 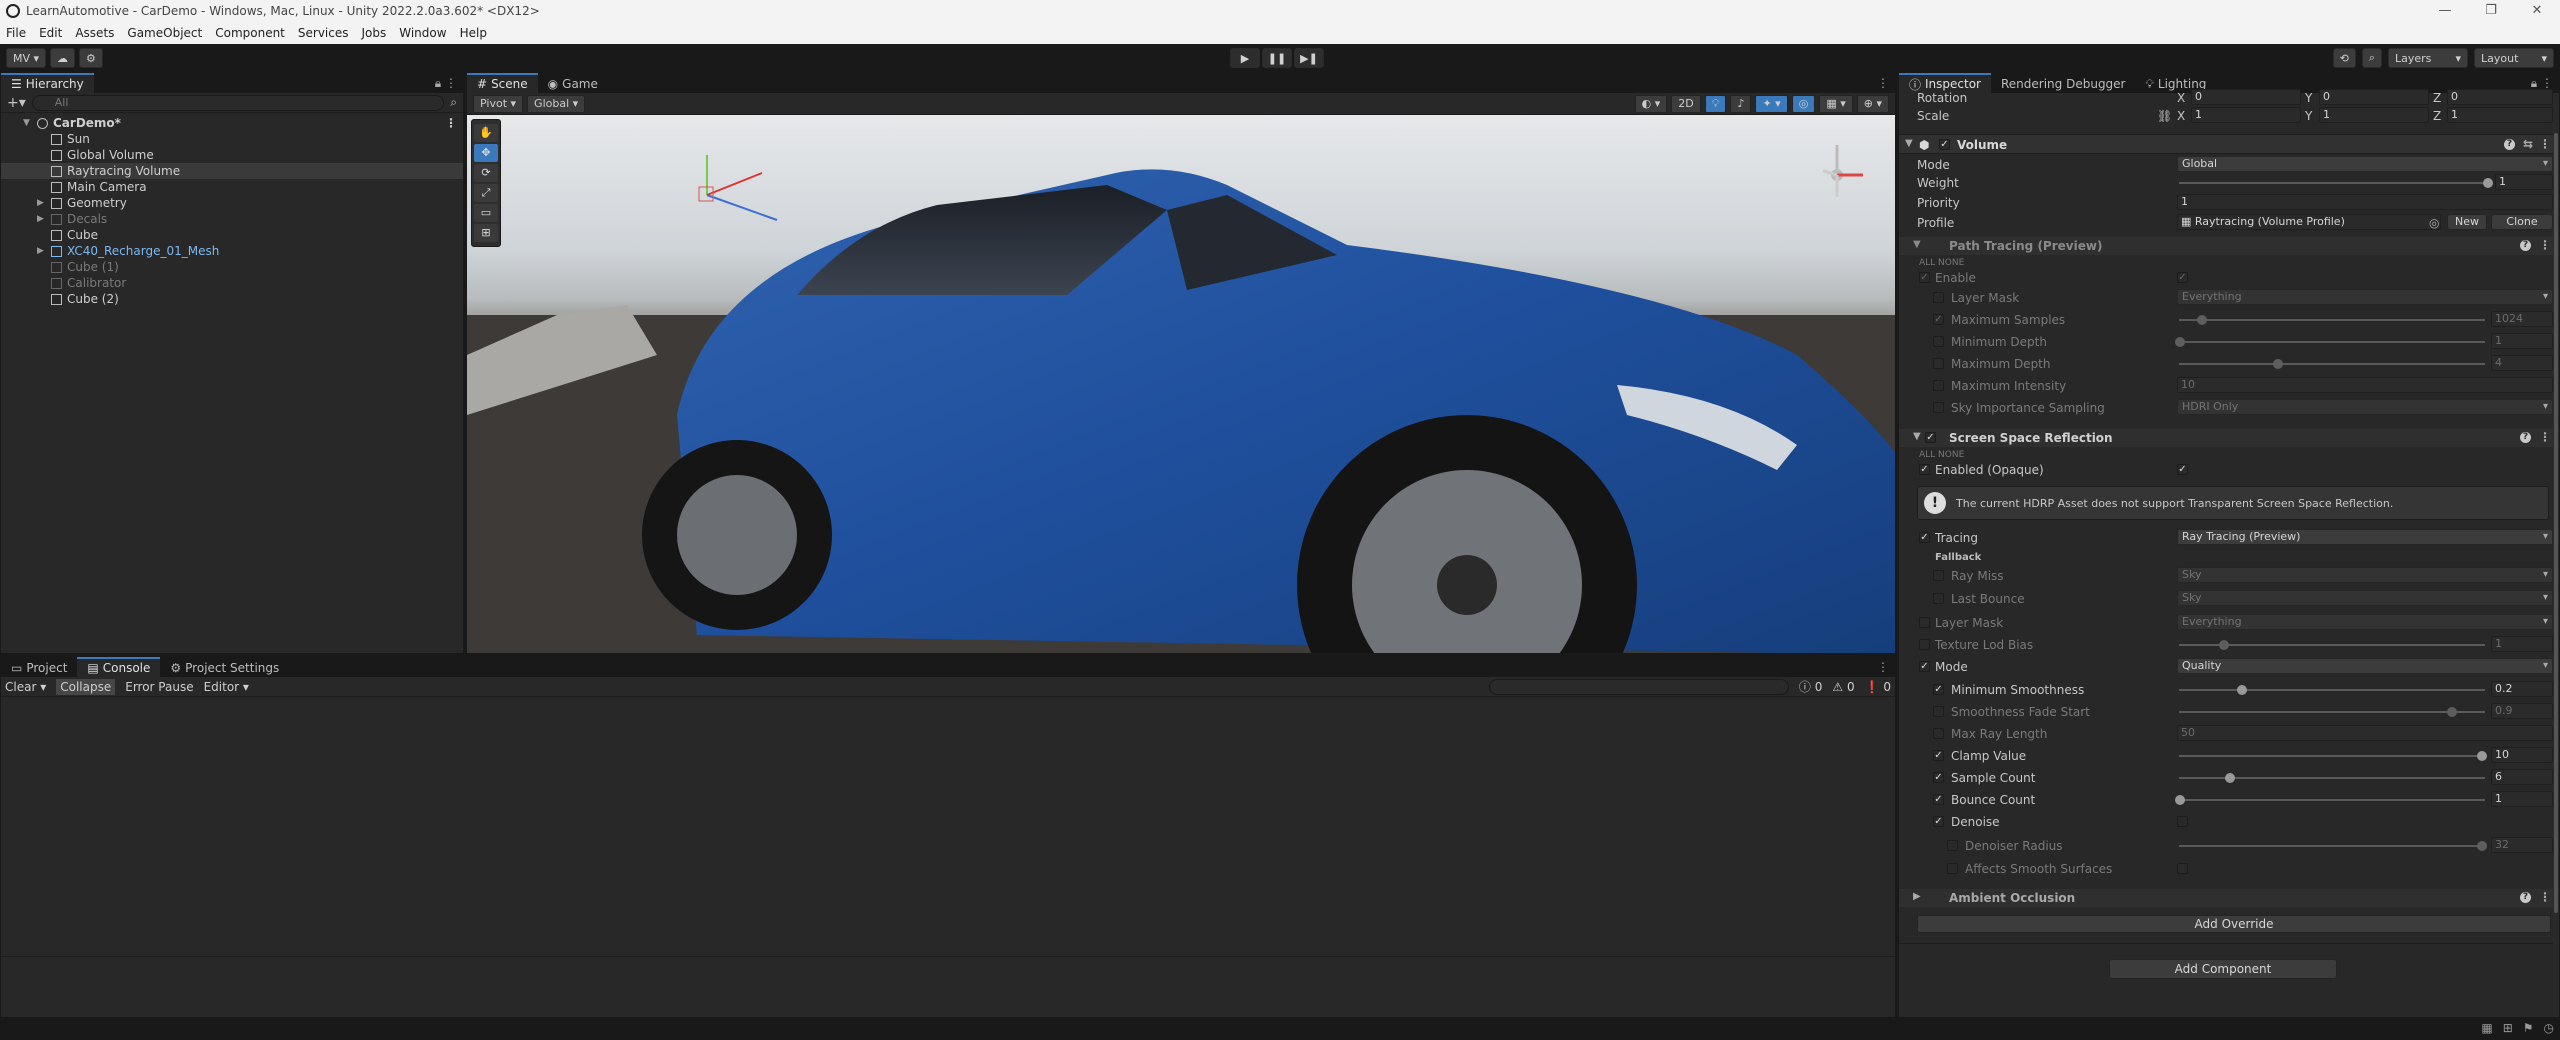 I want to click on ssr-tracing-override-checkbox: ✓, so click(x=1924, y=537).